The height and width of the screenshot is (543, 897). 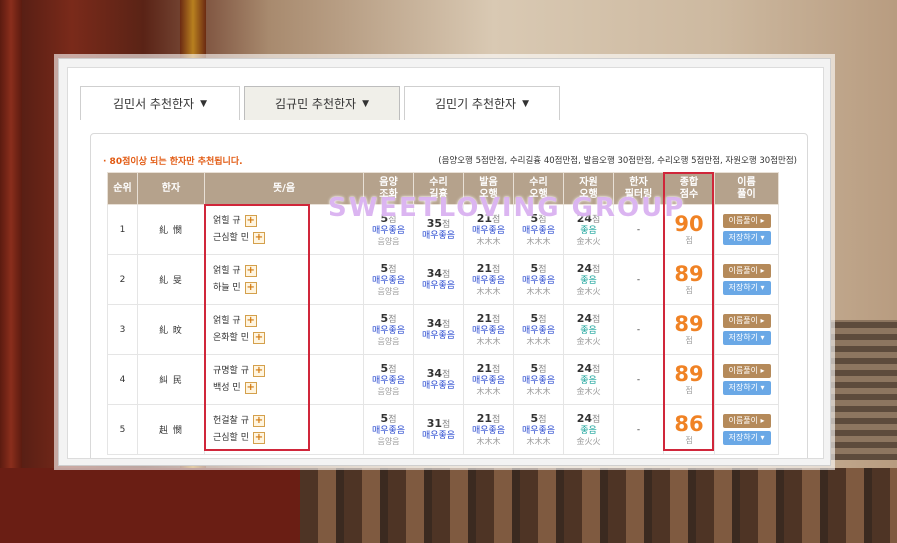 I want to click on rank-cell: 2, so click(x=122, y=279).